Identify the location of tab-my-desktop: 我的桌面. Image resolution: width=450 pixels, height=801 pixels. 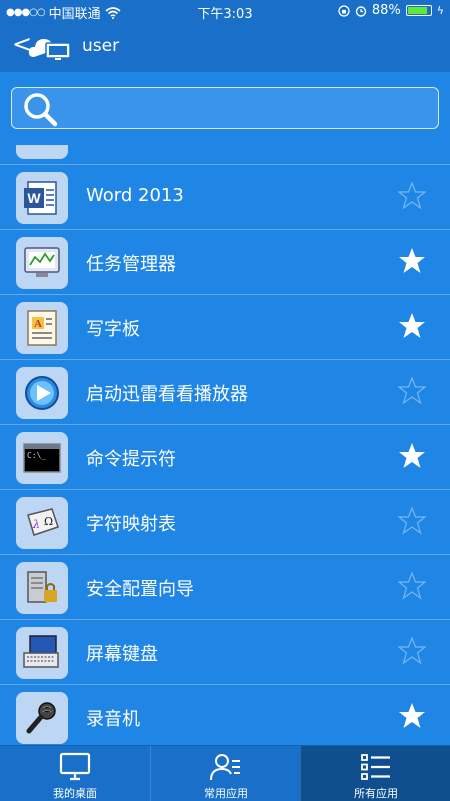
(75, 773).